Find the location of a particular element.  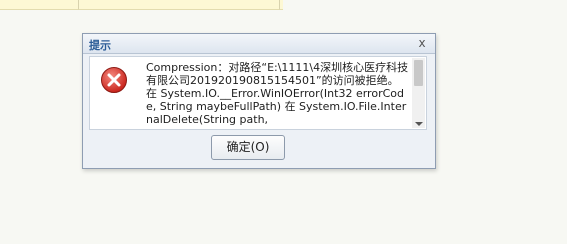

scrollbar-thumb is located at coordinates (418, 73).